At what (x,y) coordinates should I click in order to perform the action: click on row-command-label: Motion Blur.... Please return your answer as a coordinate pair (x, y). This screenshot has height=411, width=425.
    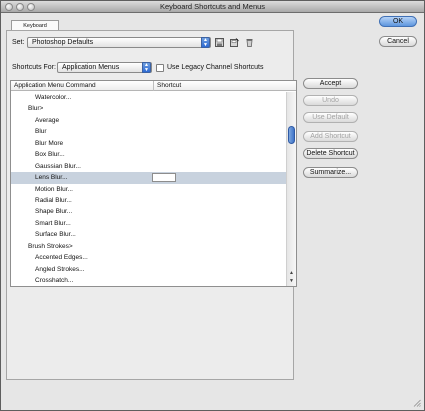
    Looking at the image, I should click on (54, 189).